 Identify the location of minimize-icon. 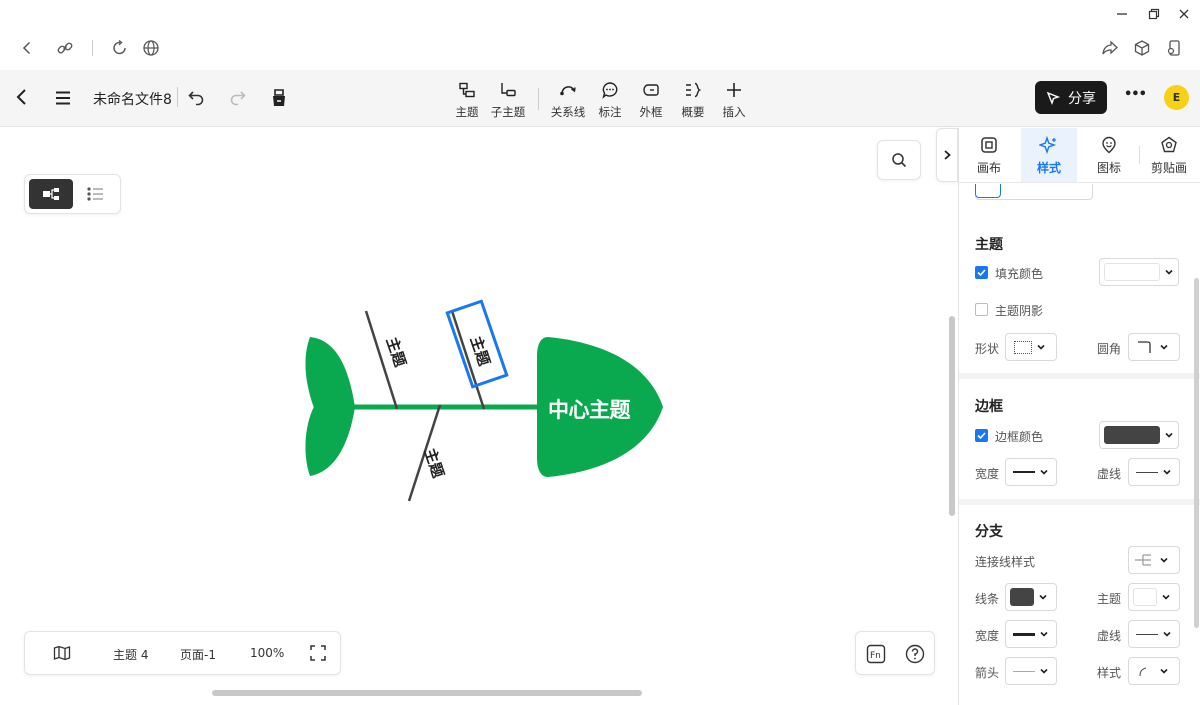
(1122, 14).